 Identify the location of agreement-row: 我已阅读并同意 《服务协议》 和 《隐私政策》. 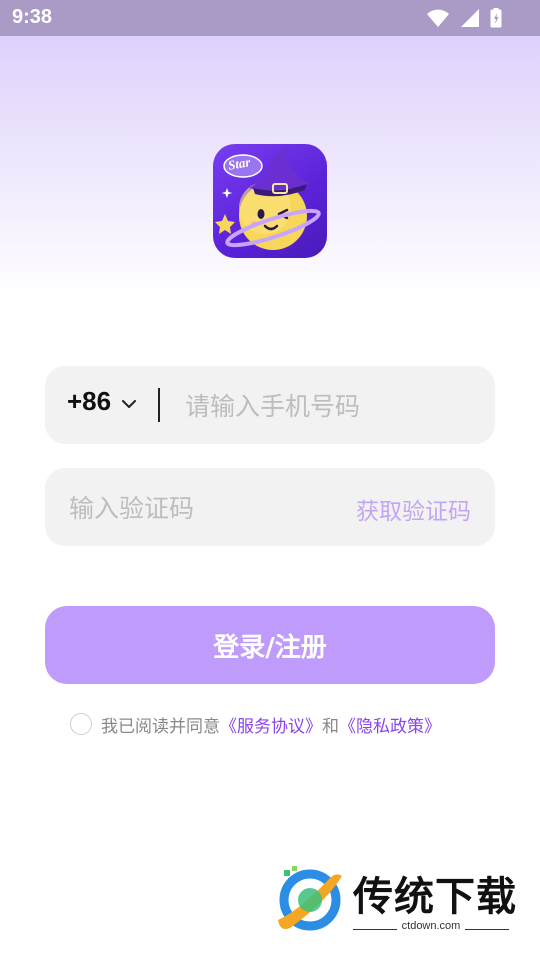
(255, 724).